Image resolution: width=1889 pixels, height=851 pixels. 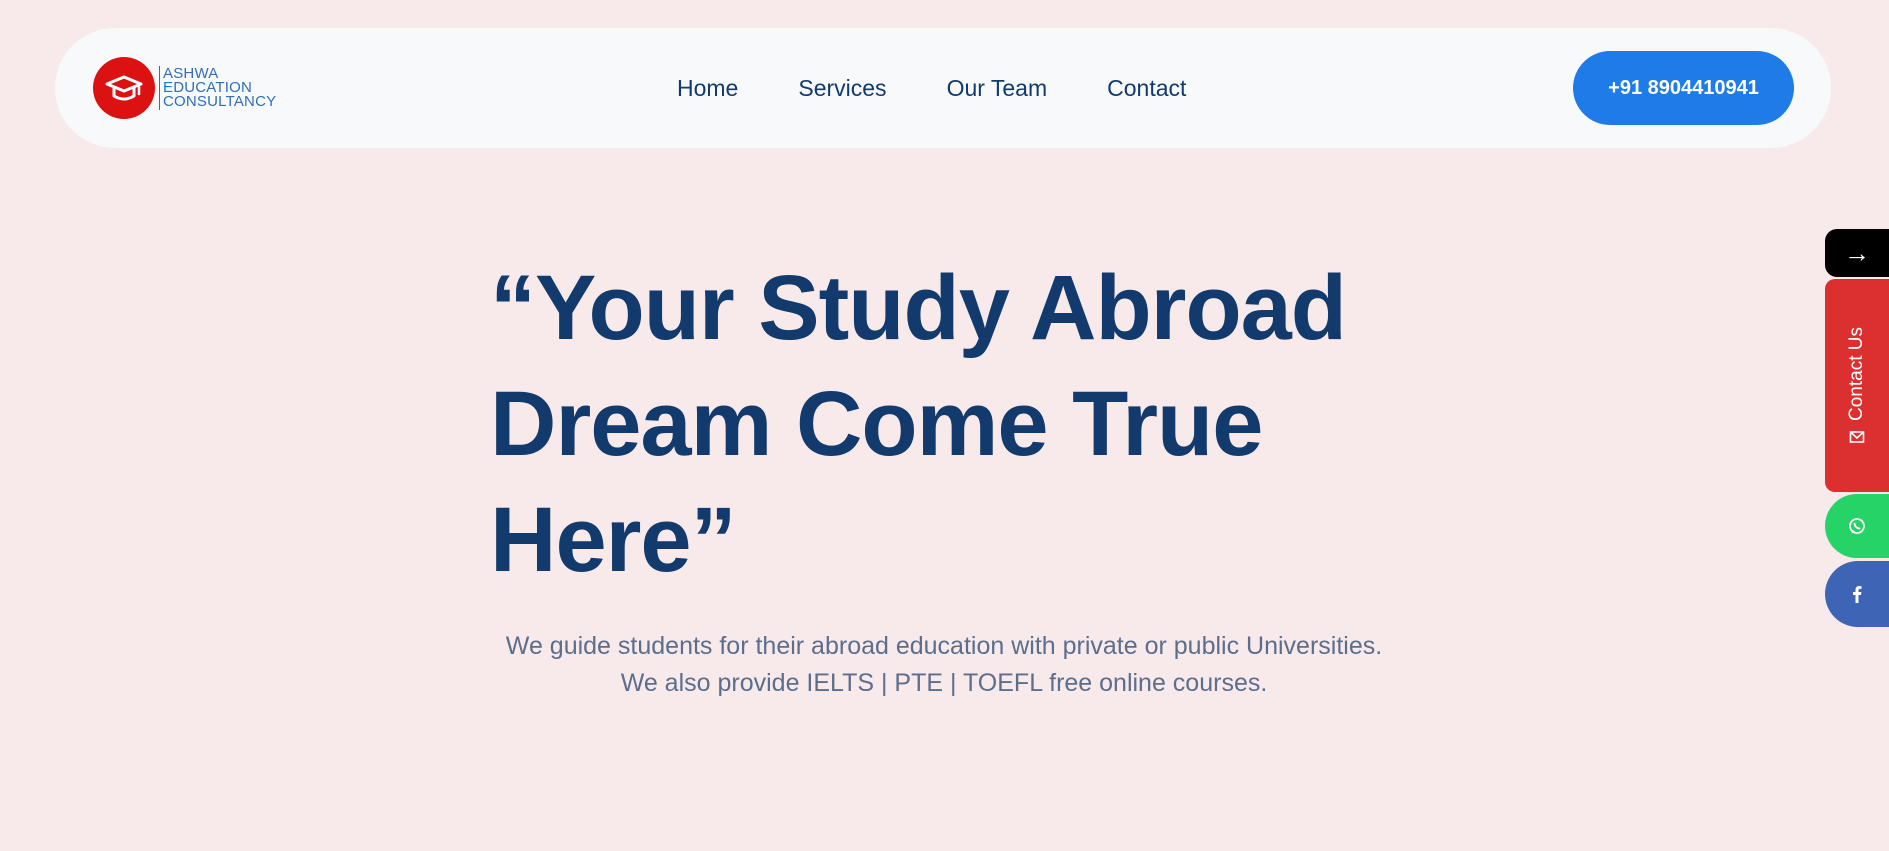 I want to click on nav-contact: Contact, so click(x=1146, y=88).